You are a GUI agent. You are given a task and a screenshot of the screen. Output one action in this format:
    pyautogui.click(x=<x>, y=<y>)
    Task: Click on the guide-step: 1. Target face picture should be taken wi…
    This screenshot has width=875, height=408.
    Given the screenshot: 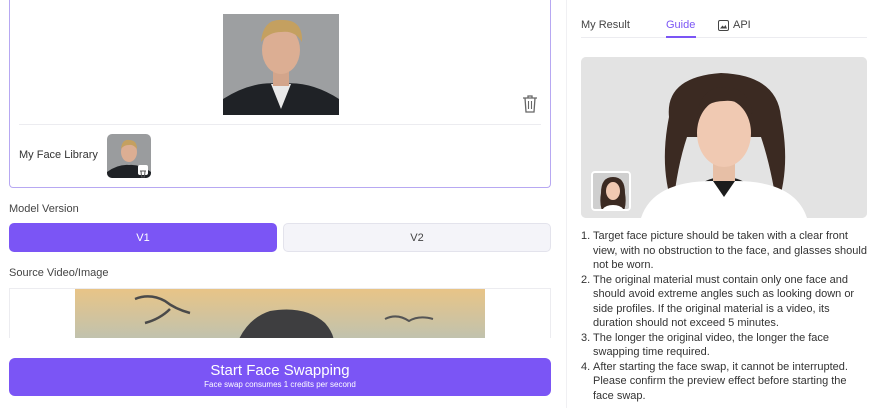 What is the action you would take?
    pyautogui.click(x=724, y=251)
    